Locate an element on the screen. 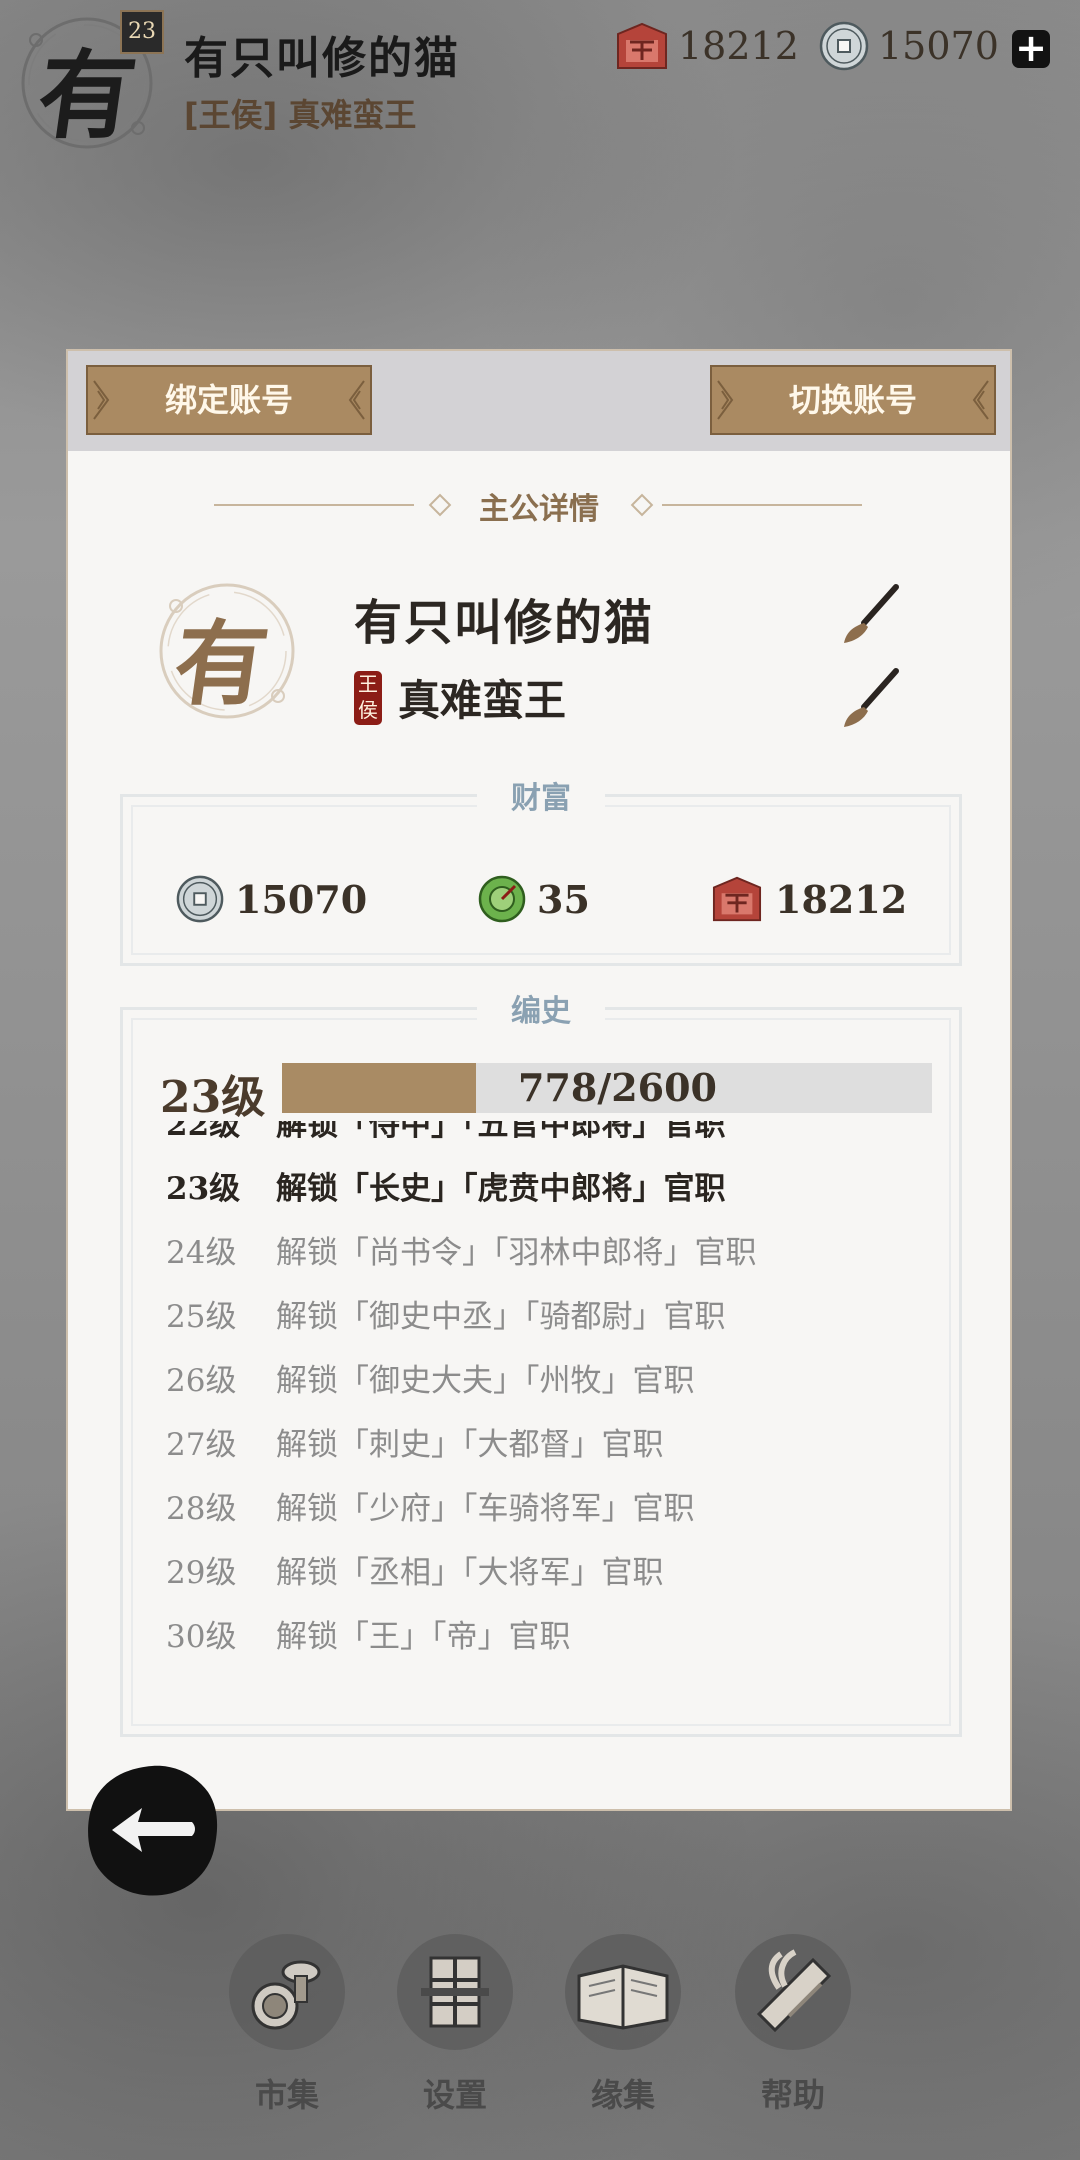 This screenshot has width=1080, height=2160. unlock-level: 30级 is located at coordinates (201, 1636).